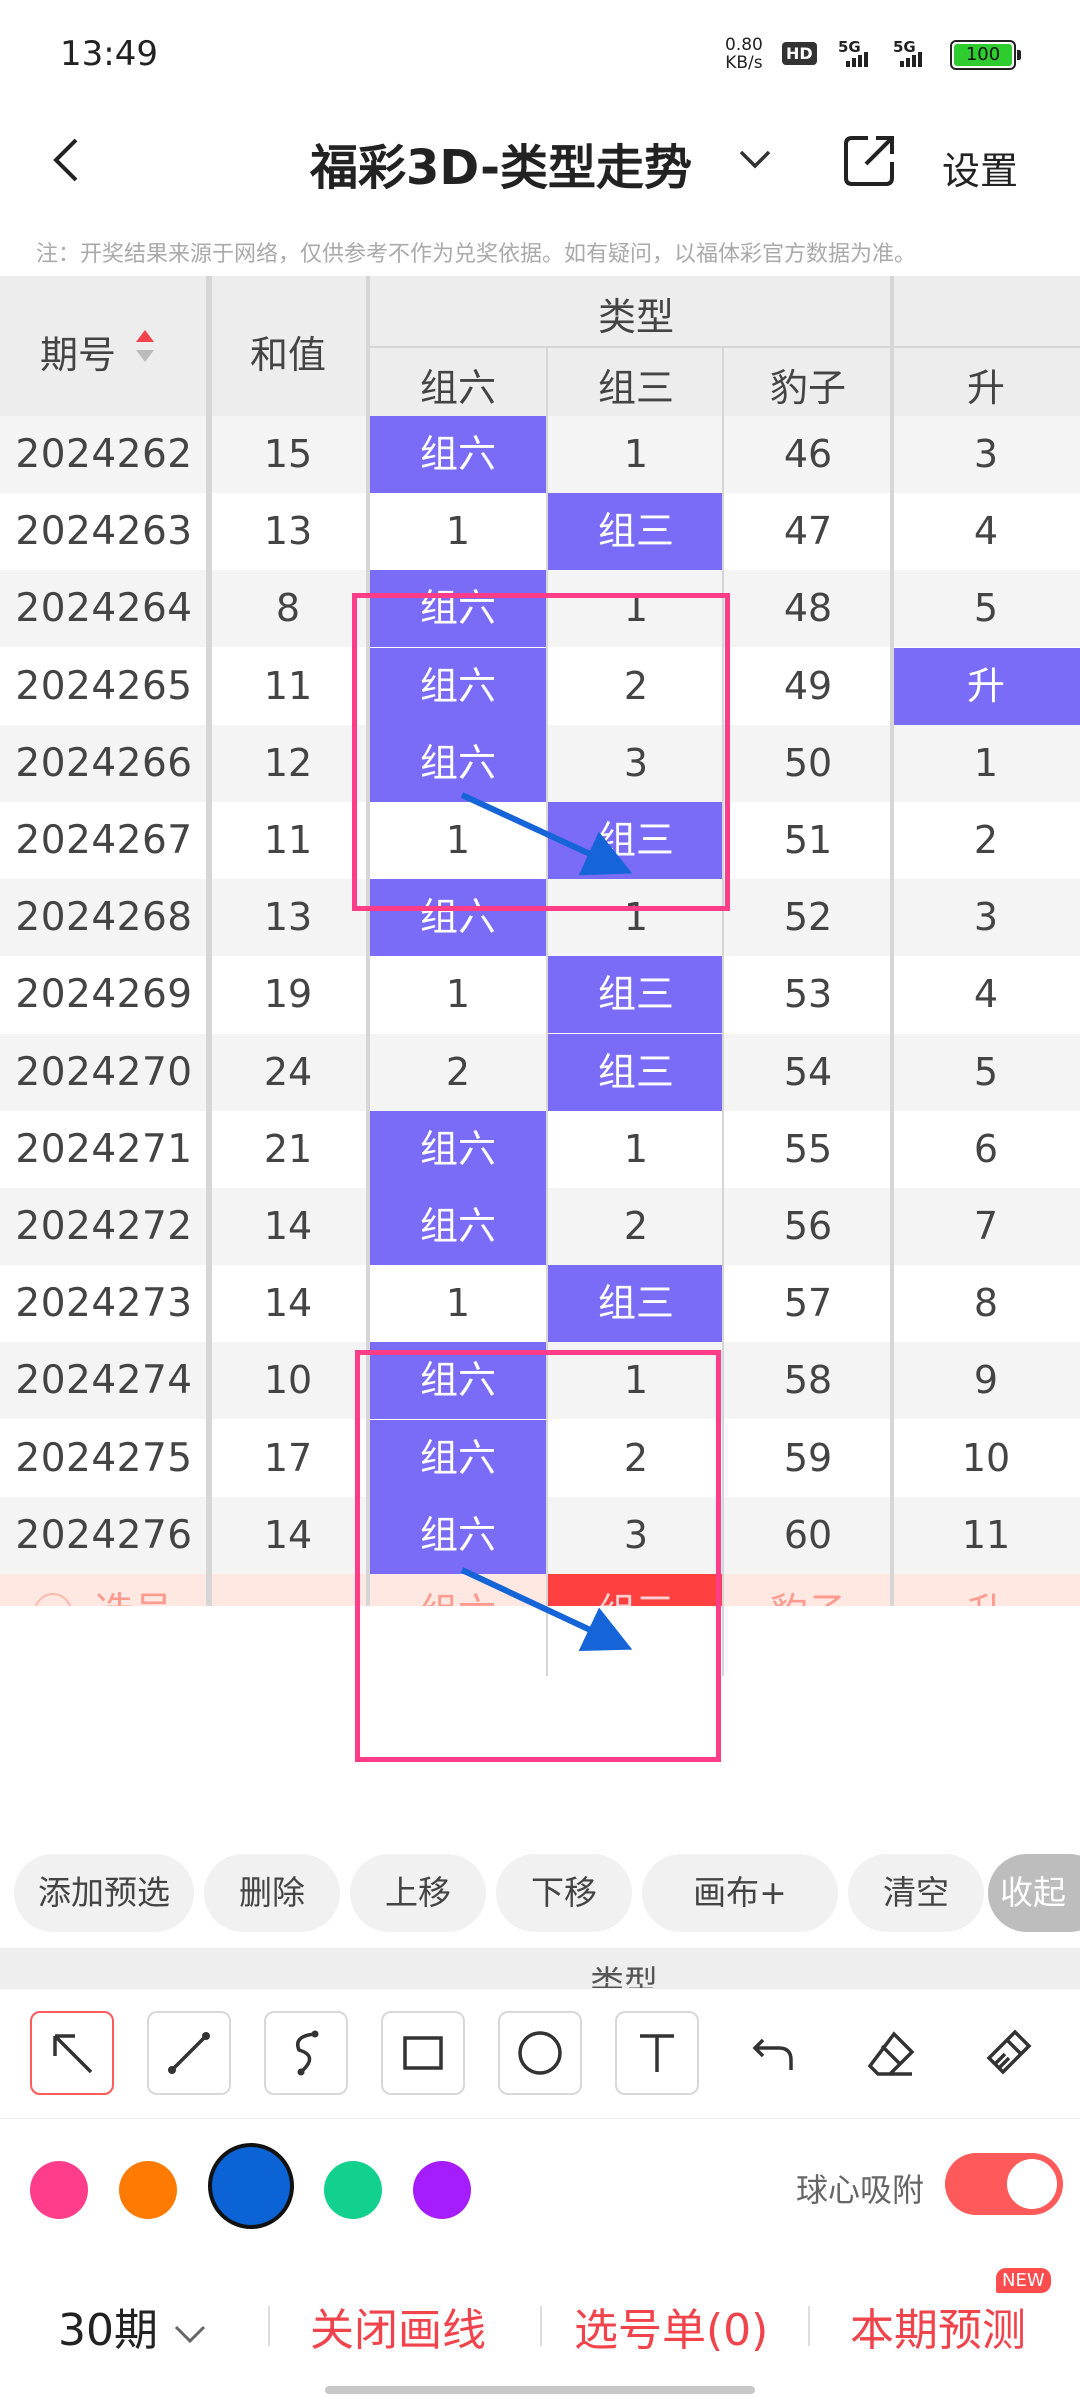 This screenshot has height=2400, width=1080. Describe the element at coordinates (398, 2326) in the screenshot. I see `close-lines-button: 关闭画线` at that location.